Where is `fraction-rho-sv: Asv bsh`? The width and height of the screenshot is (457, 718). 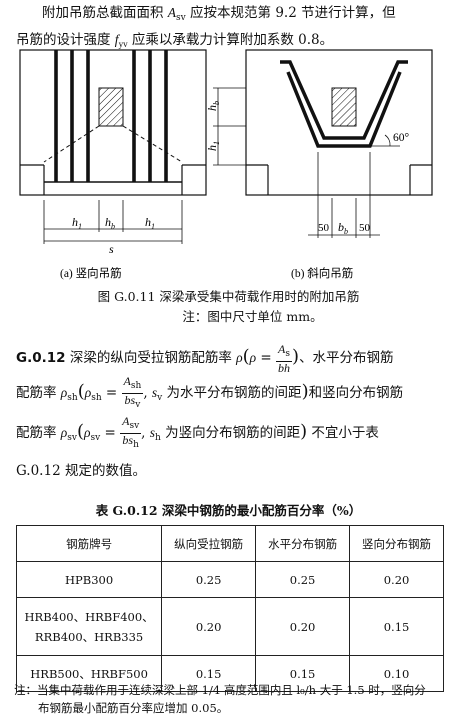
fraction-rho-sv: Asv bsh is located at coordinates (131, 432).